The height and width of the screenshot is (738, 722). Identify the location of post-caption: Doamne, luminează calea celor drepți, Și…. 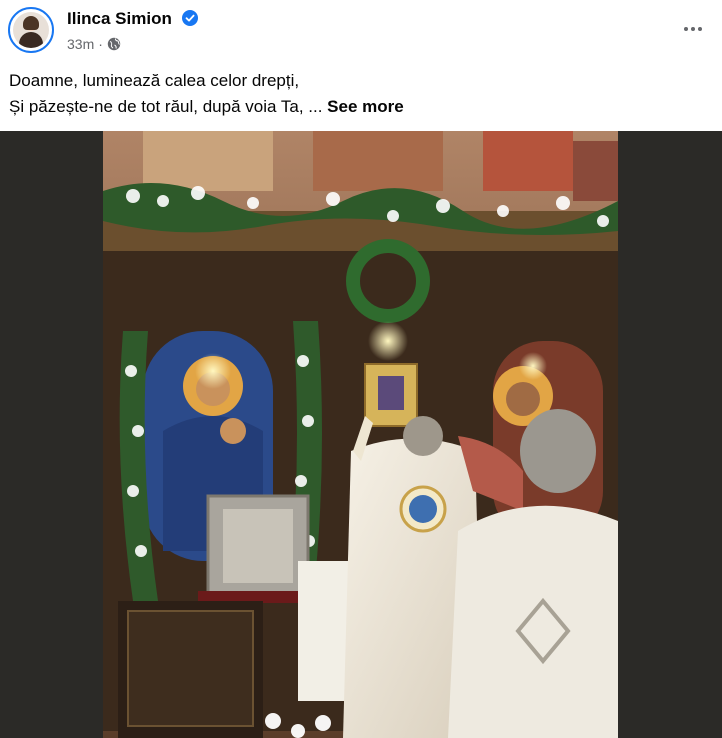
(206, 94).